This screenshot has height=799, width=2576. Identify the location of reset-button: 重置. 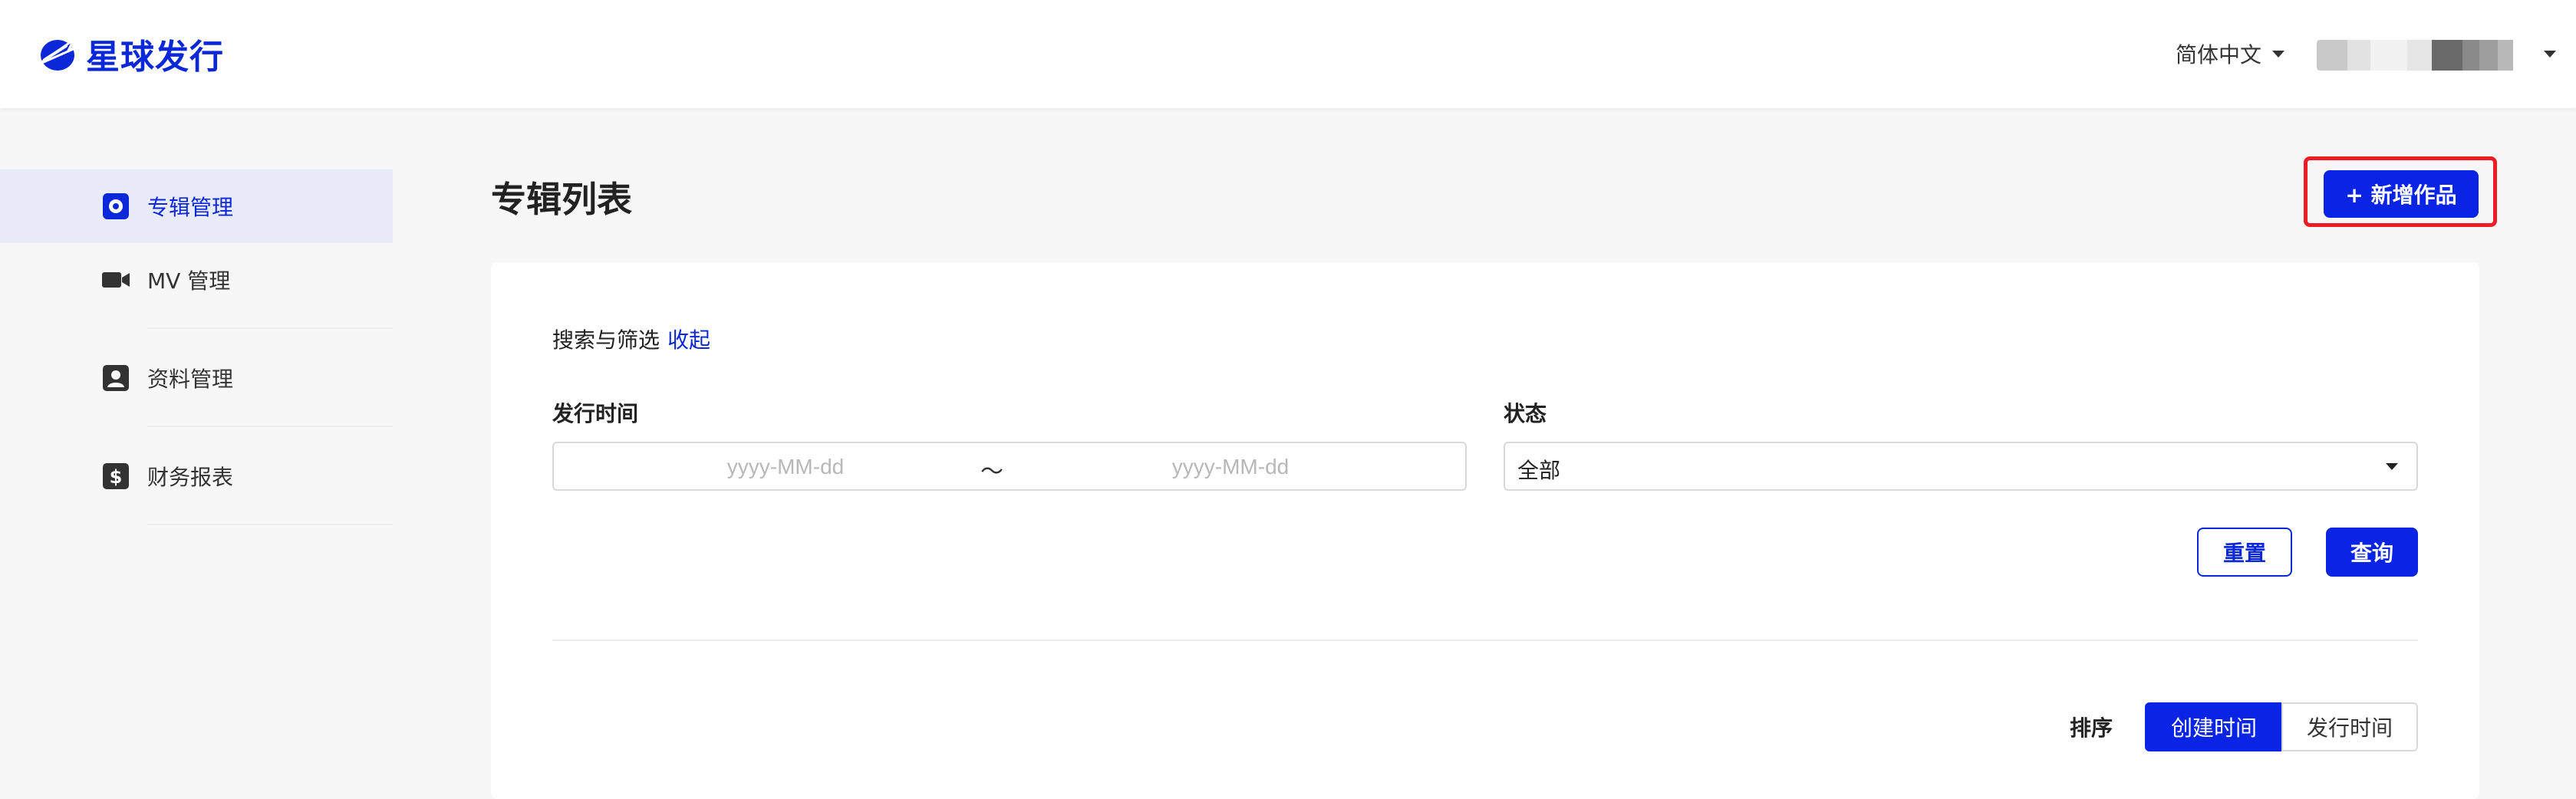
(2244, 552).